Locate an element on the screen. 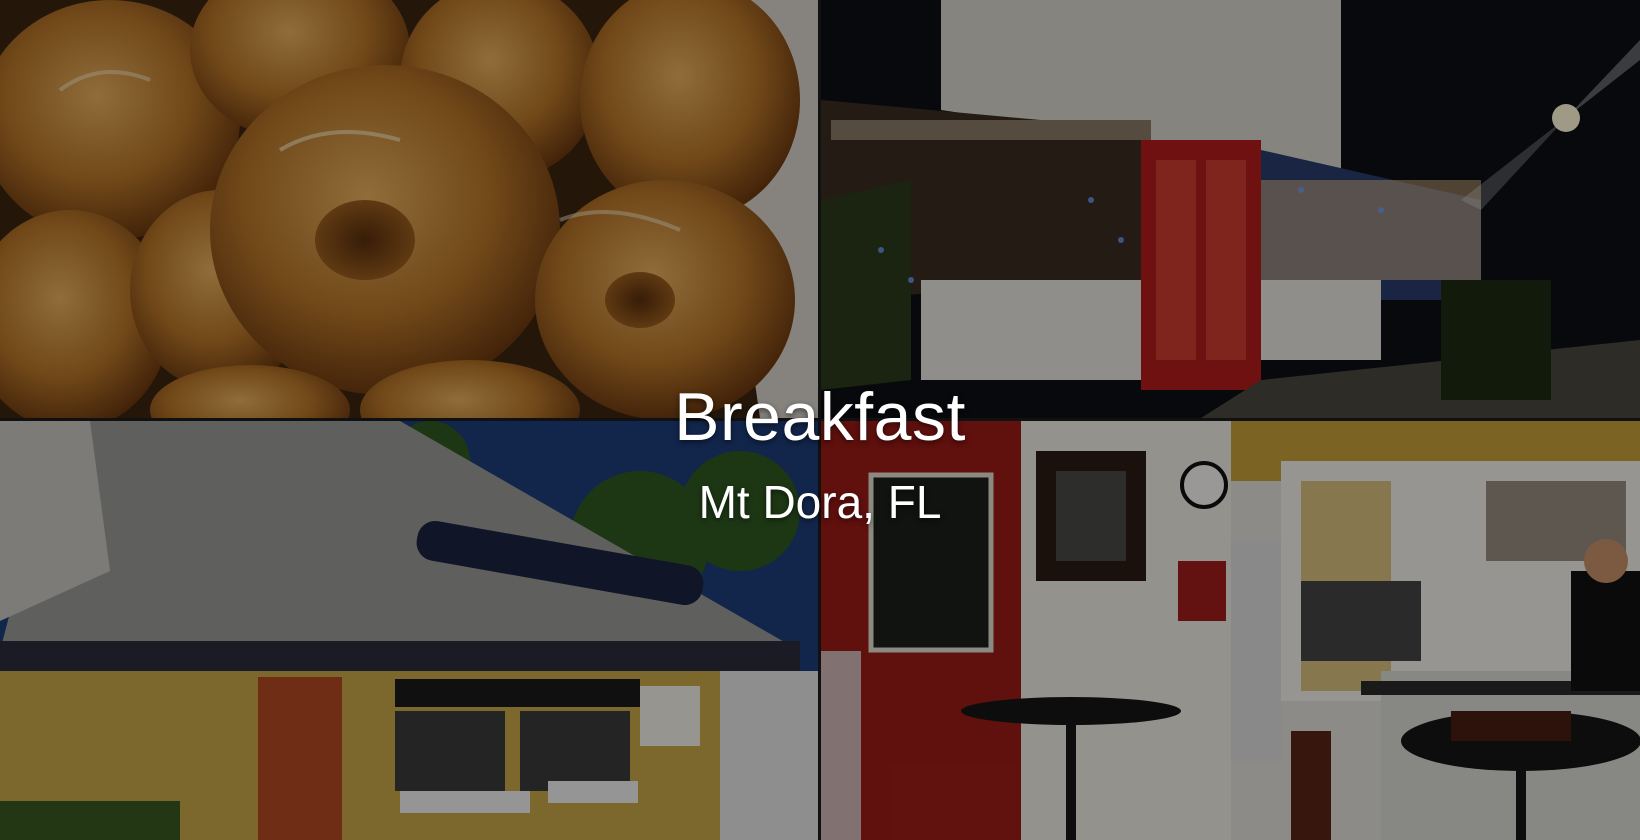 The image size is (1640, 840). location-subtitle: Mt Dora, FL is located at coordinates (820, 502).